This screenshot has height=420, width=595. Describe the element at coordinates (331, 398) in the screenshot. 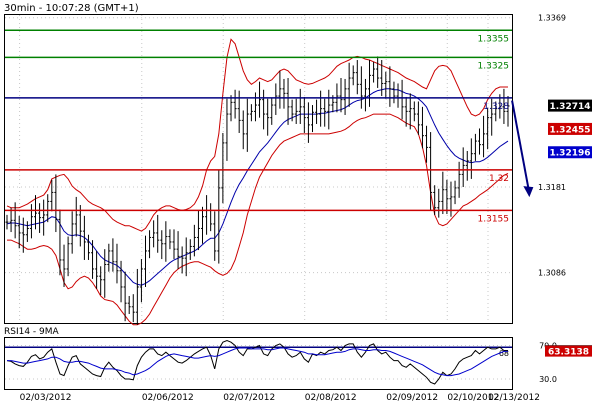

I see `date-tick-label: 02/08/2012` at that location.